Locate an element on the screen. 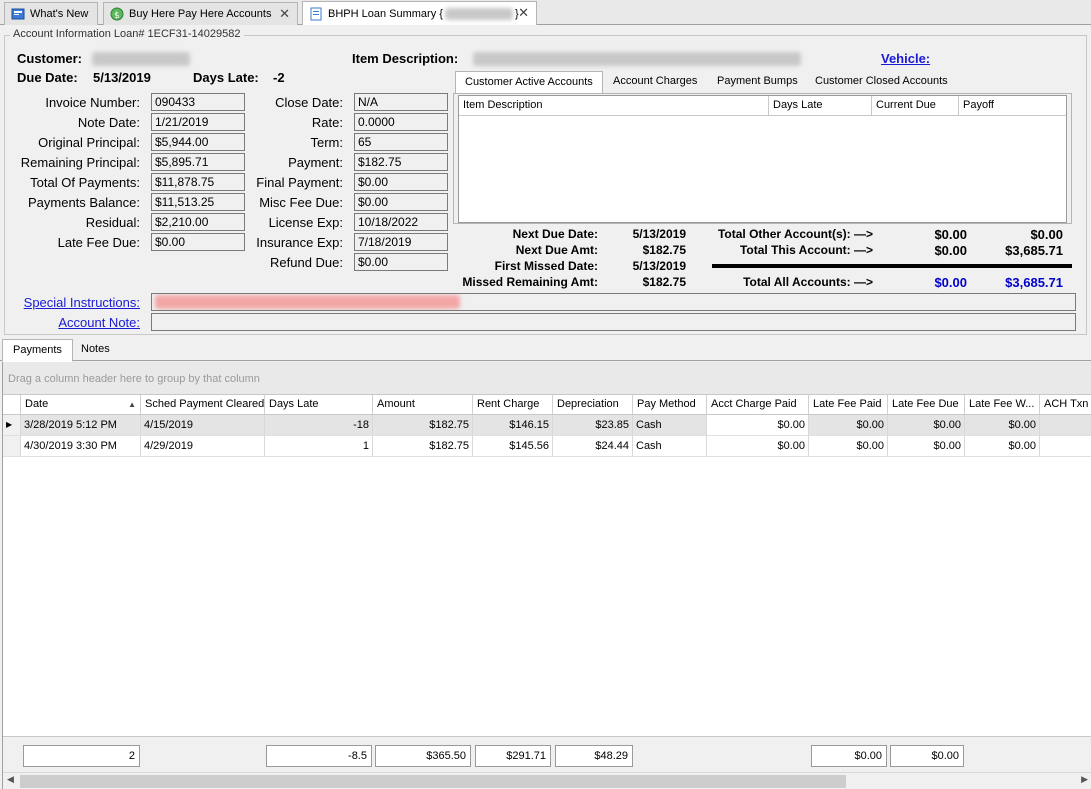 The image size is (1091, 789). document-icon is located at coordinates (316, 14).